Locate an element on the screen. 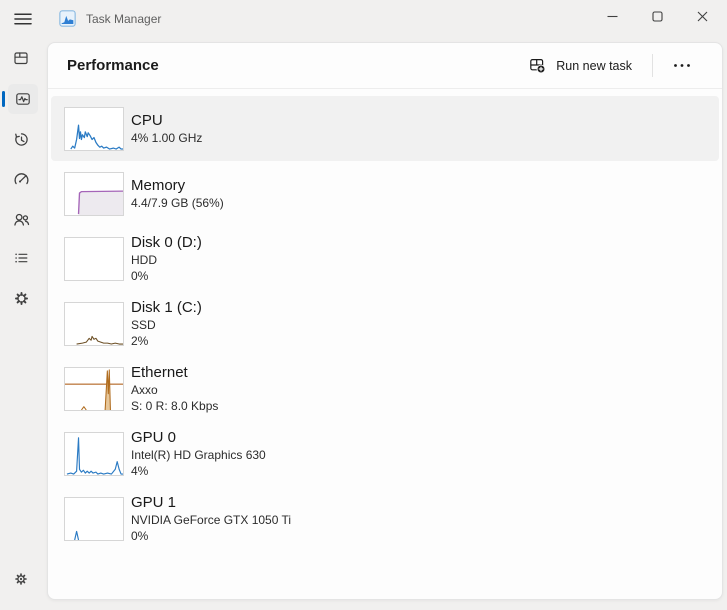  sidebar-item-app-history is located at coordinates (21, 139).